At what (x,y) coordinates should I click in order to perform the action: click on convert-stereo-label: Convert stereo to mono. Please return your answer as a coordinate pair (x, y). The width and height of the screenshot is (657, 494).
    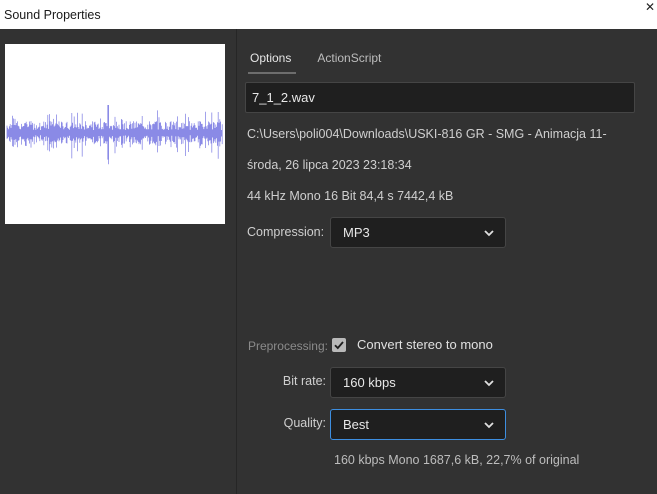
    Looking at the image, I should click on (425, 344).